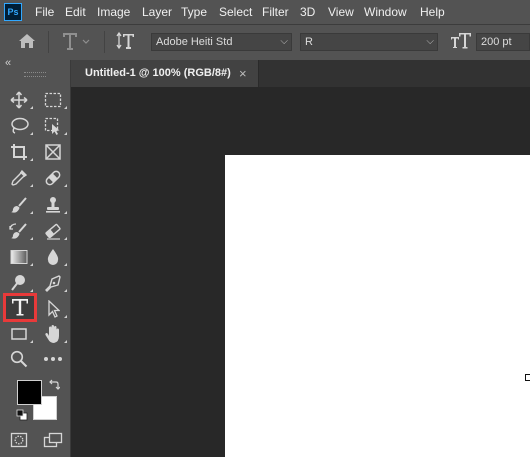  Describe the element at coordinates (341, 12) in the screenshot. I see `menu-view: View` at that location.